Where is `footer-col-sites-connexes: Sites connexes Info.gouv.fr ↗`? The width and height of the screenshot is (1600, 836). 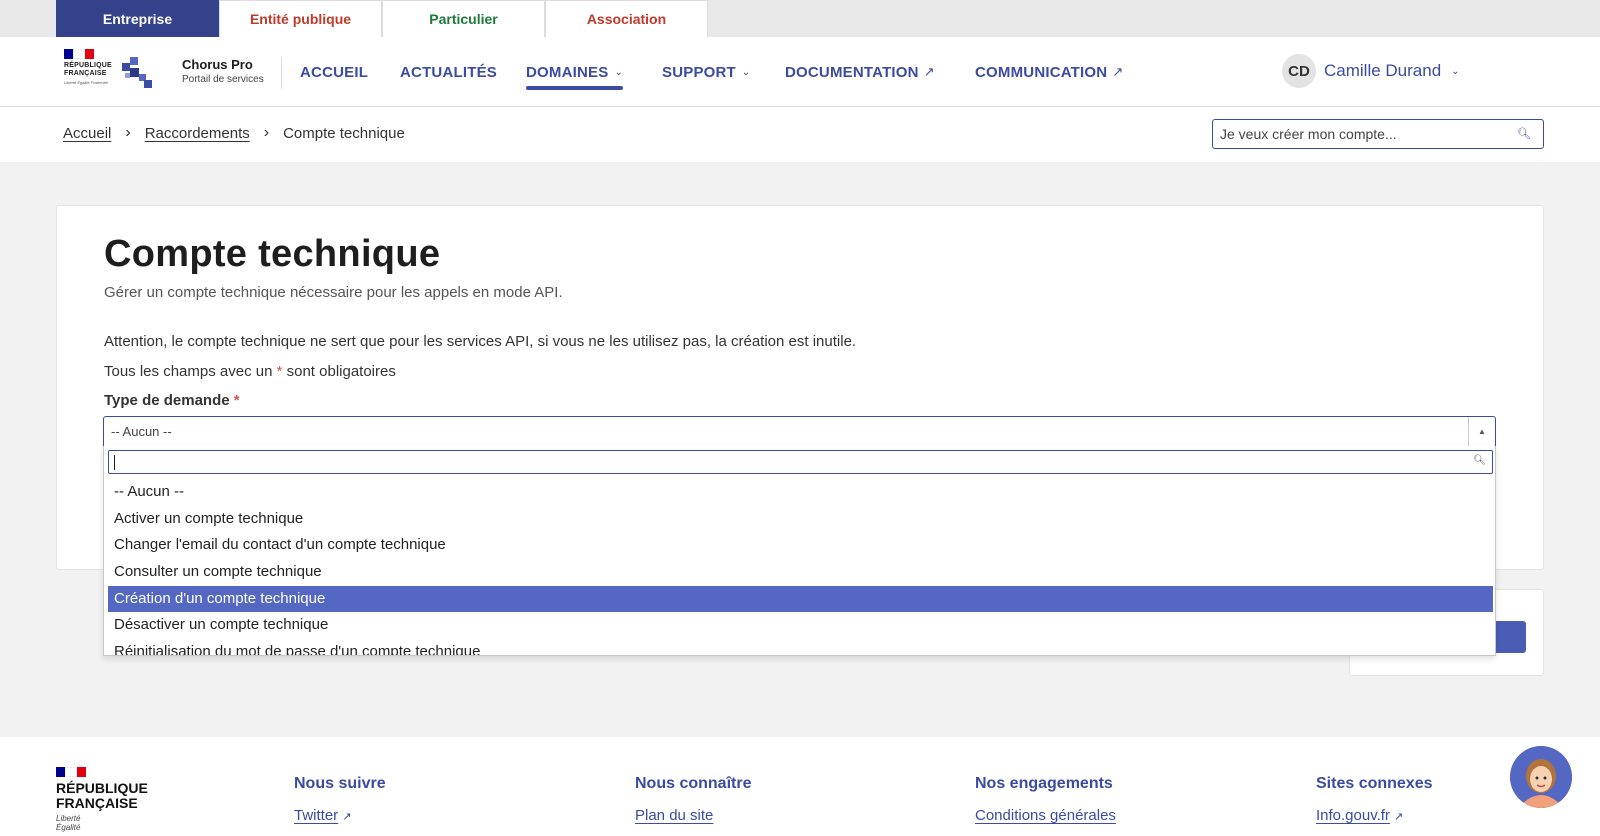
footer-col-sites-connexes: Sites connexes Info.gouv.fr ↗ is located at coordinates (1374, 800).